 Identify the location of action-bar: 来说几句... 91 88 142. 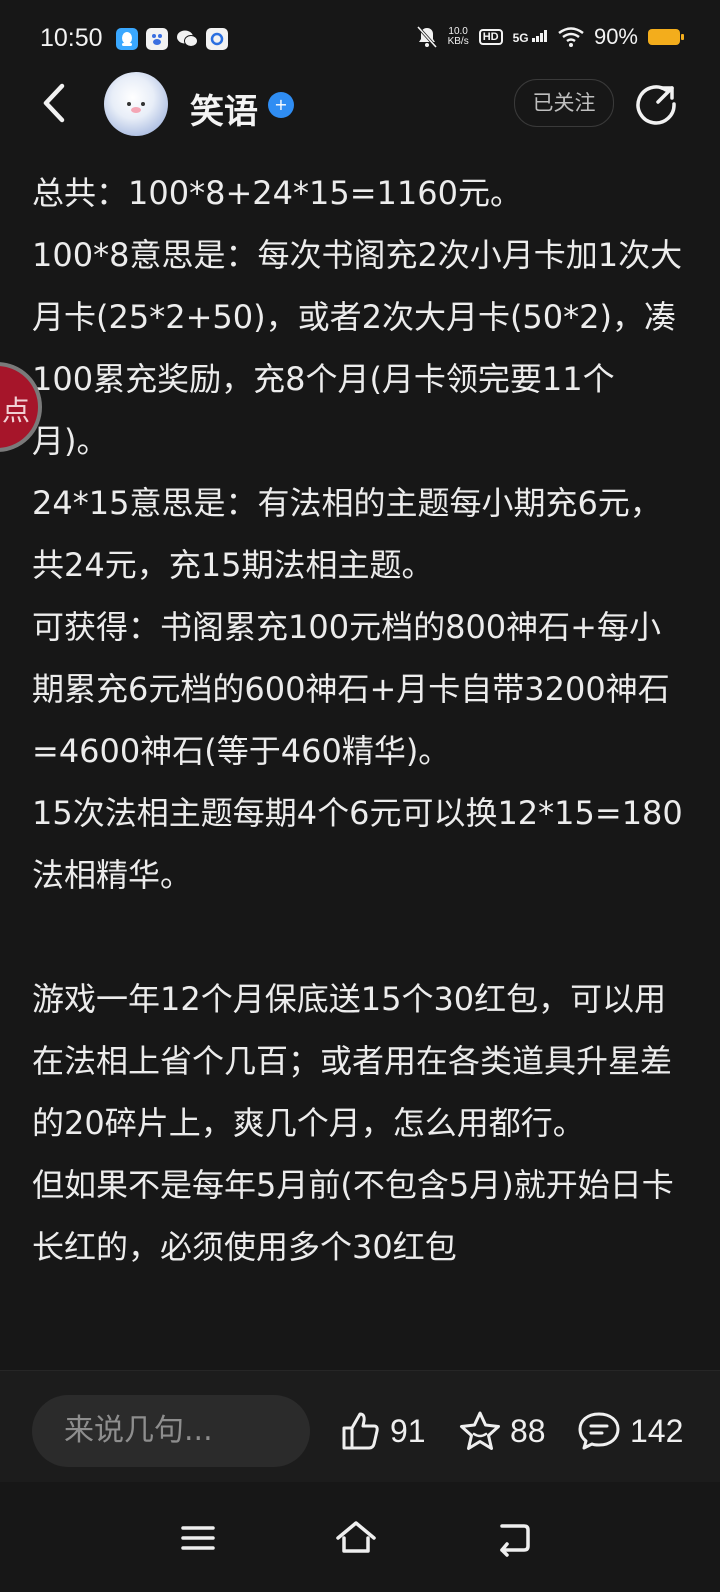
(360, 1426).